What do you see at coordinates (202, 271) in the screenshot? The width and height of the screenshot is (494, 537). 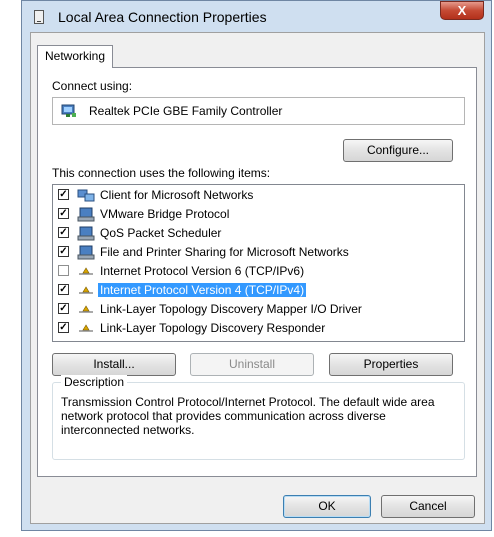 I see `item-label: Internet Protocol Version 6 (TCP/IPv6)` at bounding box center [202, 271].